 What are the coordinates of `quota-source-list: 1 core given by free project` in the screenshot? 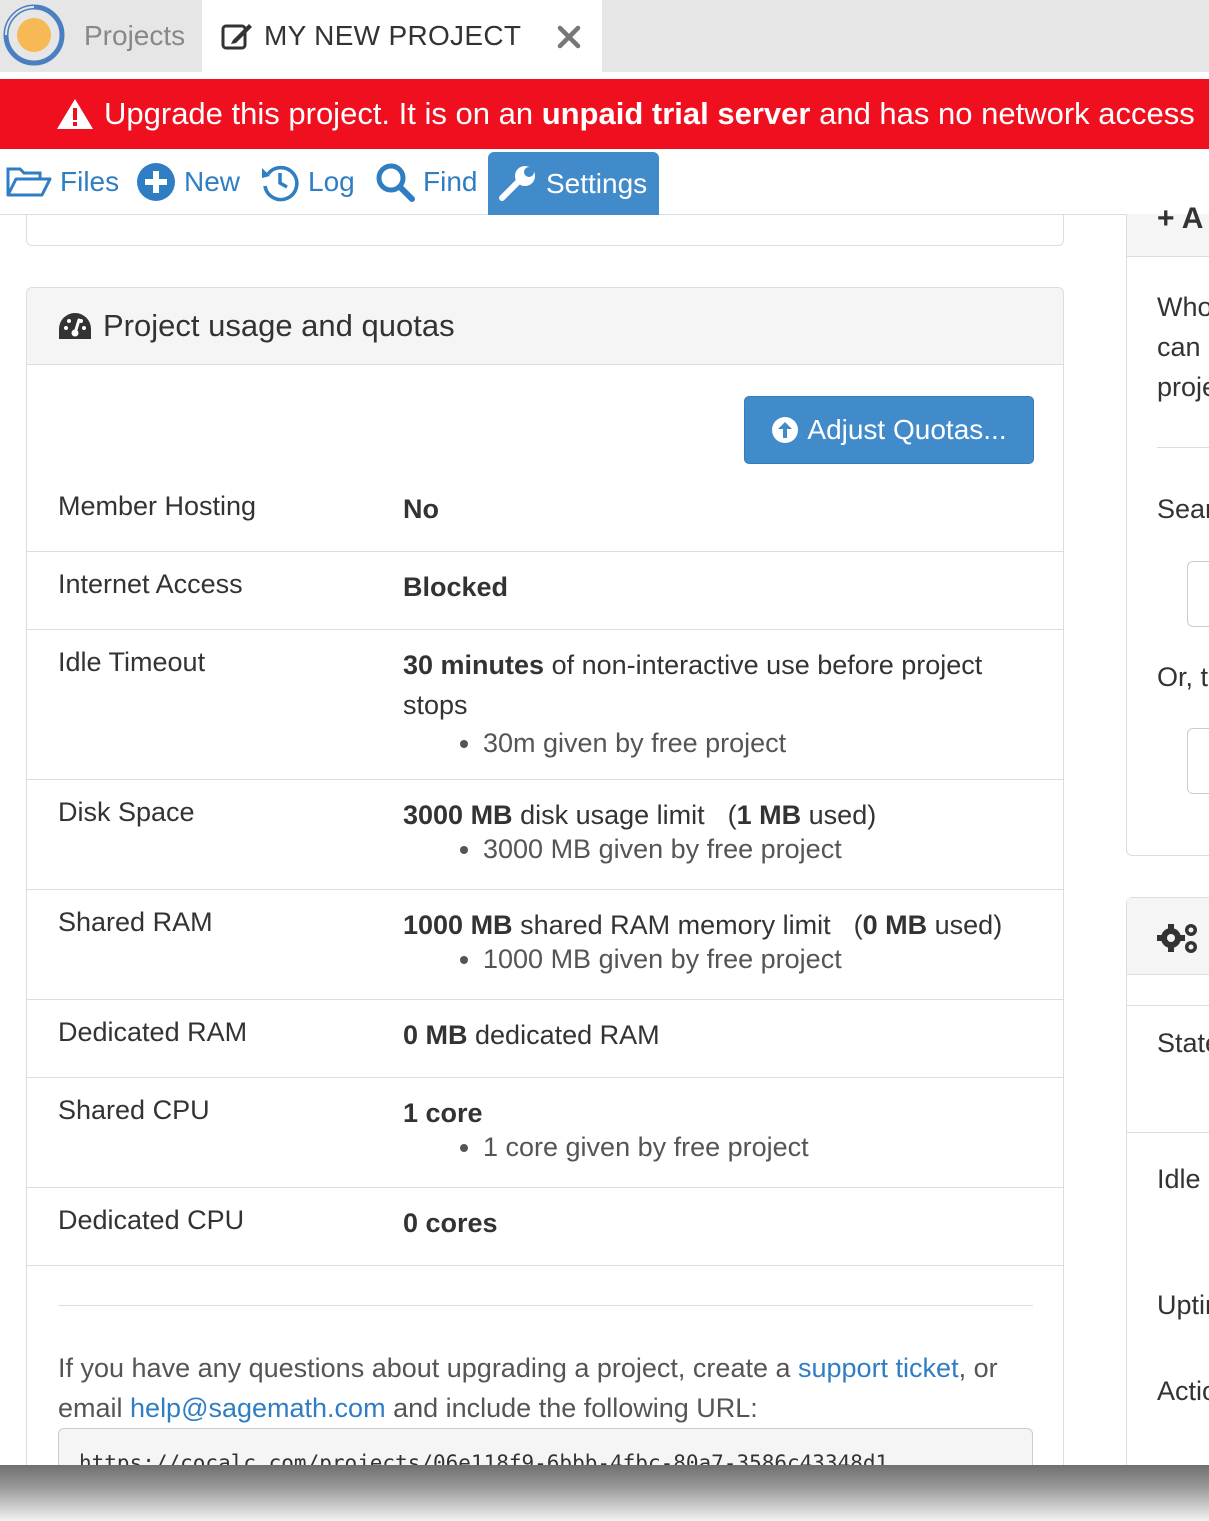 It's located at (723, 1147).